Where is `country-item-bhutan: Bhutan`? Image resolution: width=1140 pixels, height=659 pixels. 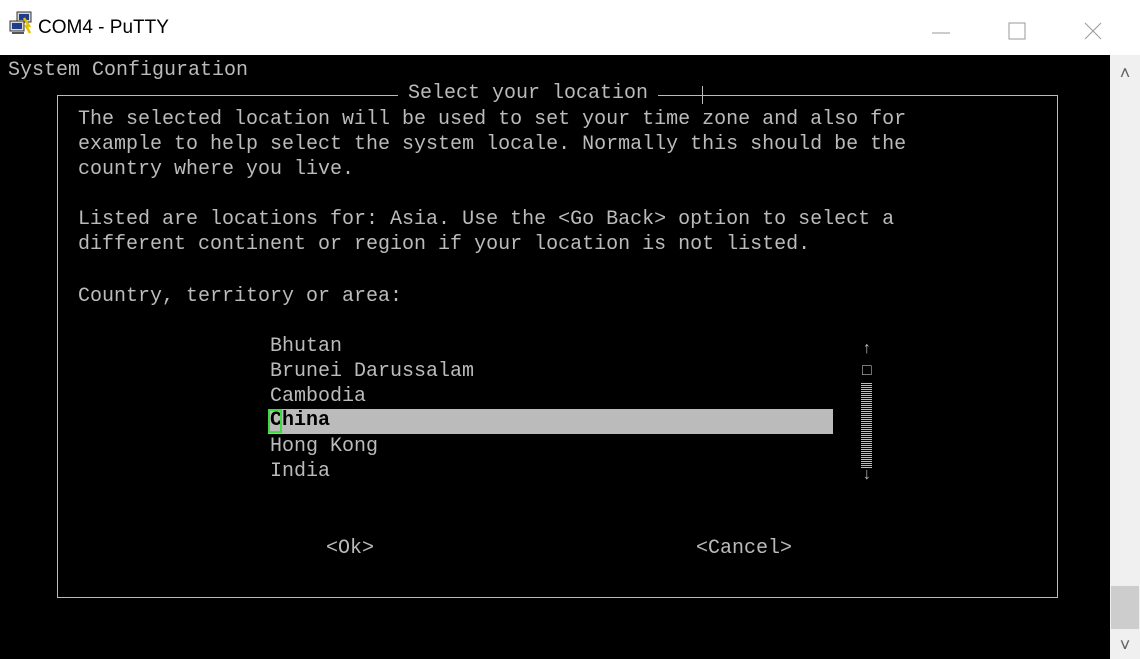 country-item-bhutan: Bhutan is located at coordinates (306, 347).